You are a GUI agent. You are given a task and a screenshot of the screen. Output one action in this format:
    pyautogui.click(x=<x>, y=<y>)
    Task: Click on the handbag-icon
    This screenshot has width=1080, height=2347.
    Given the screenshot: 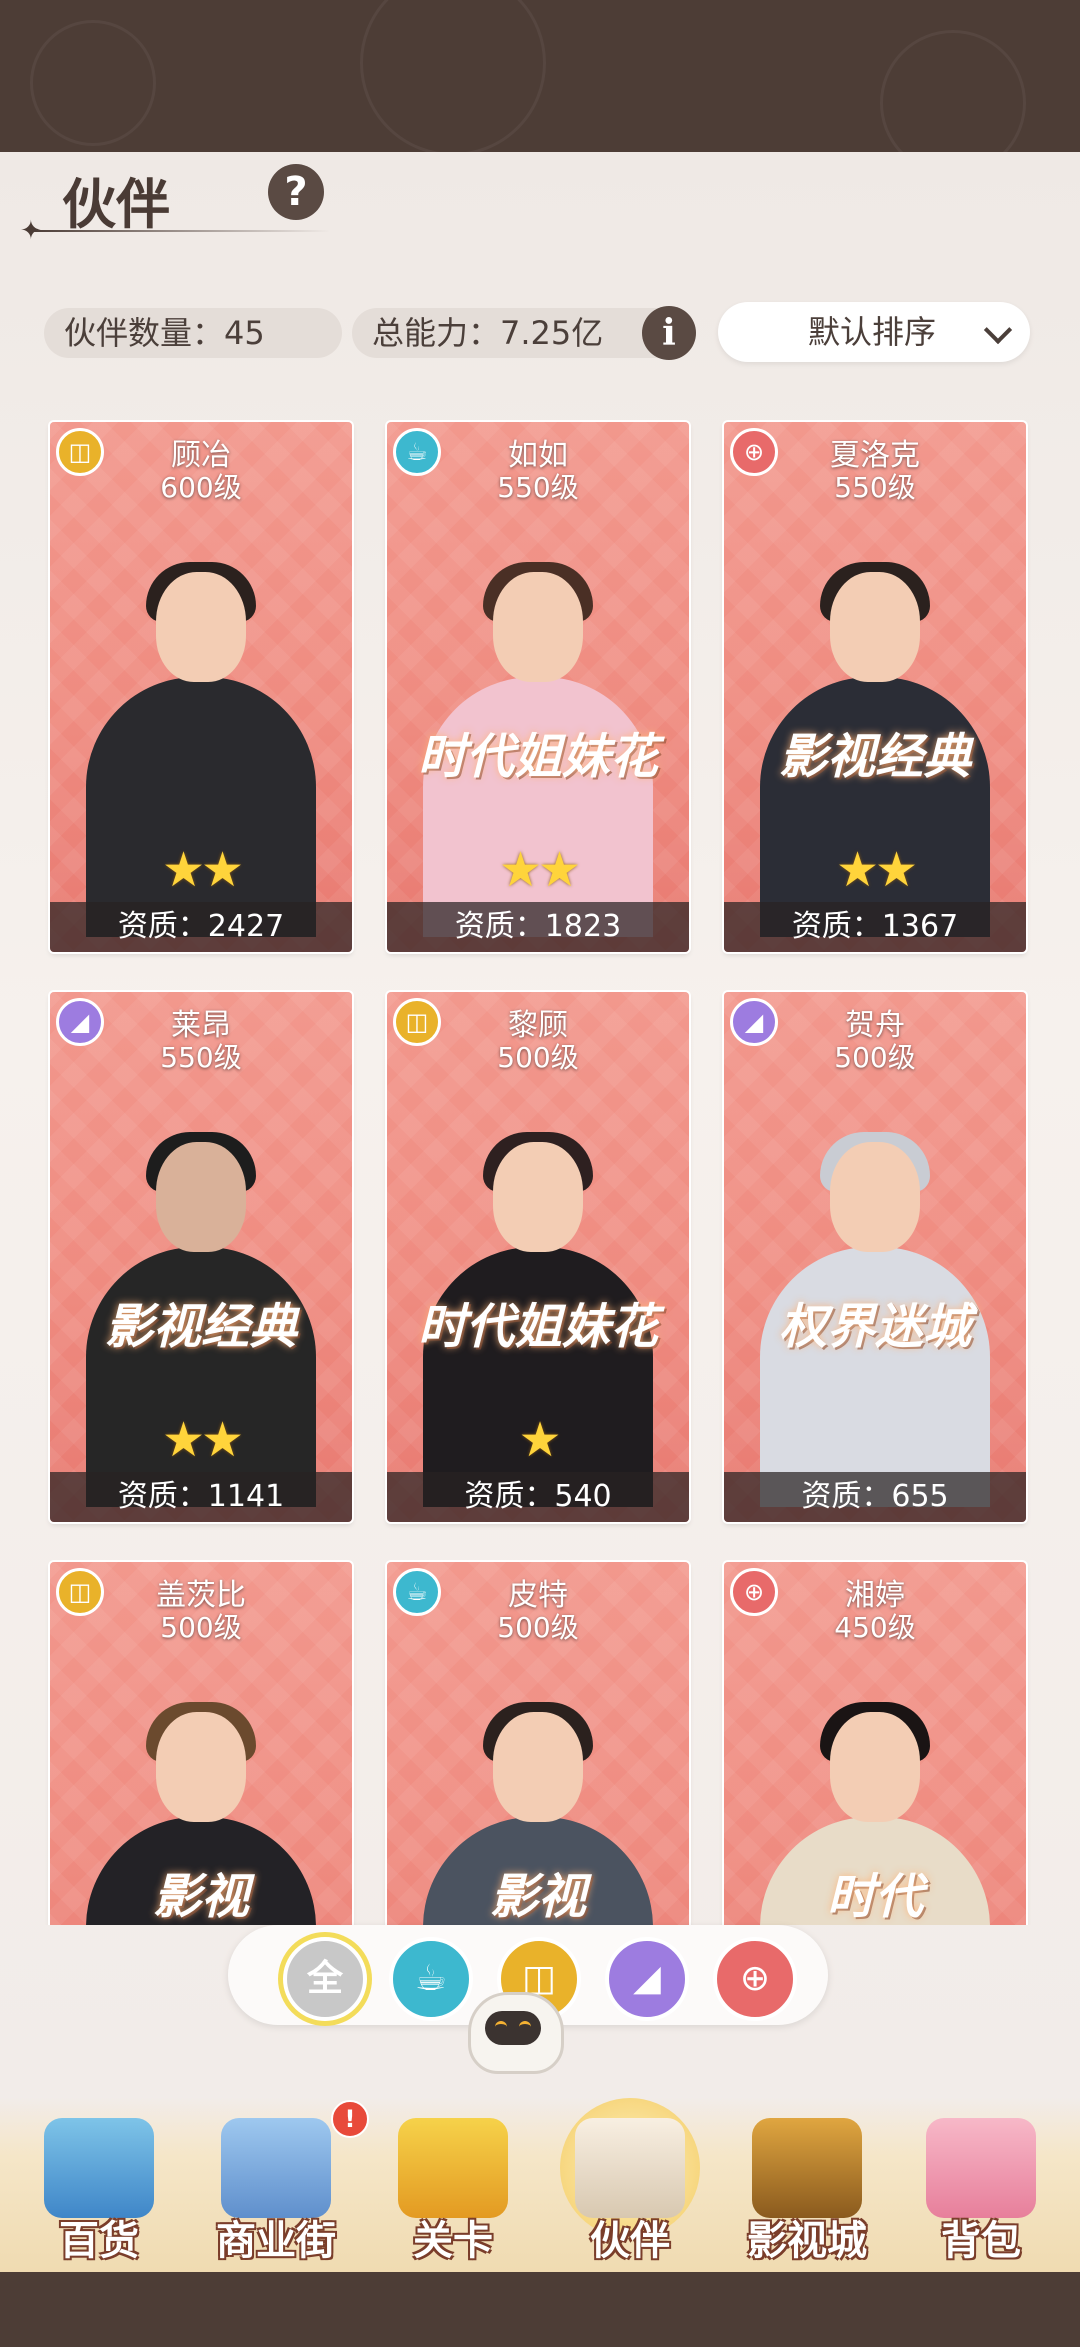 What is the action you would take?
    pyautogui.click(x=981, y=2168)
    